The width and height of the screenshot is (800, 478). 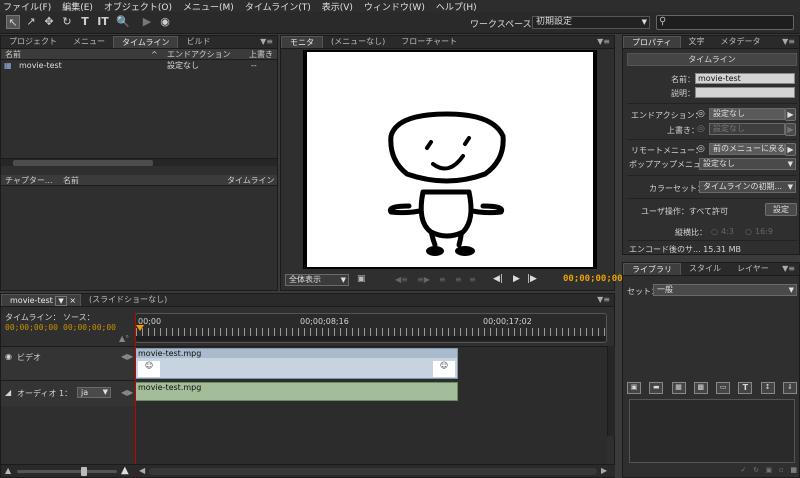 I want to click on preview-icon: ▶, so click(x=147, y=22).